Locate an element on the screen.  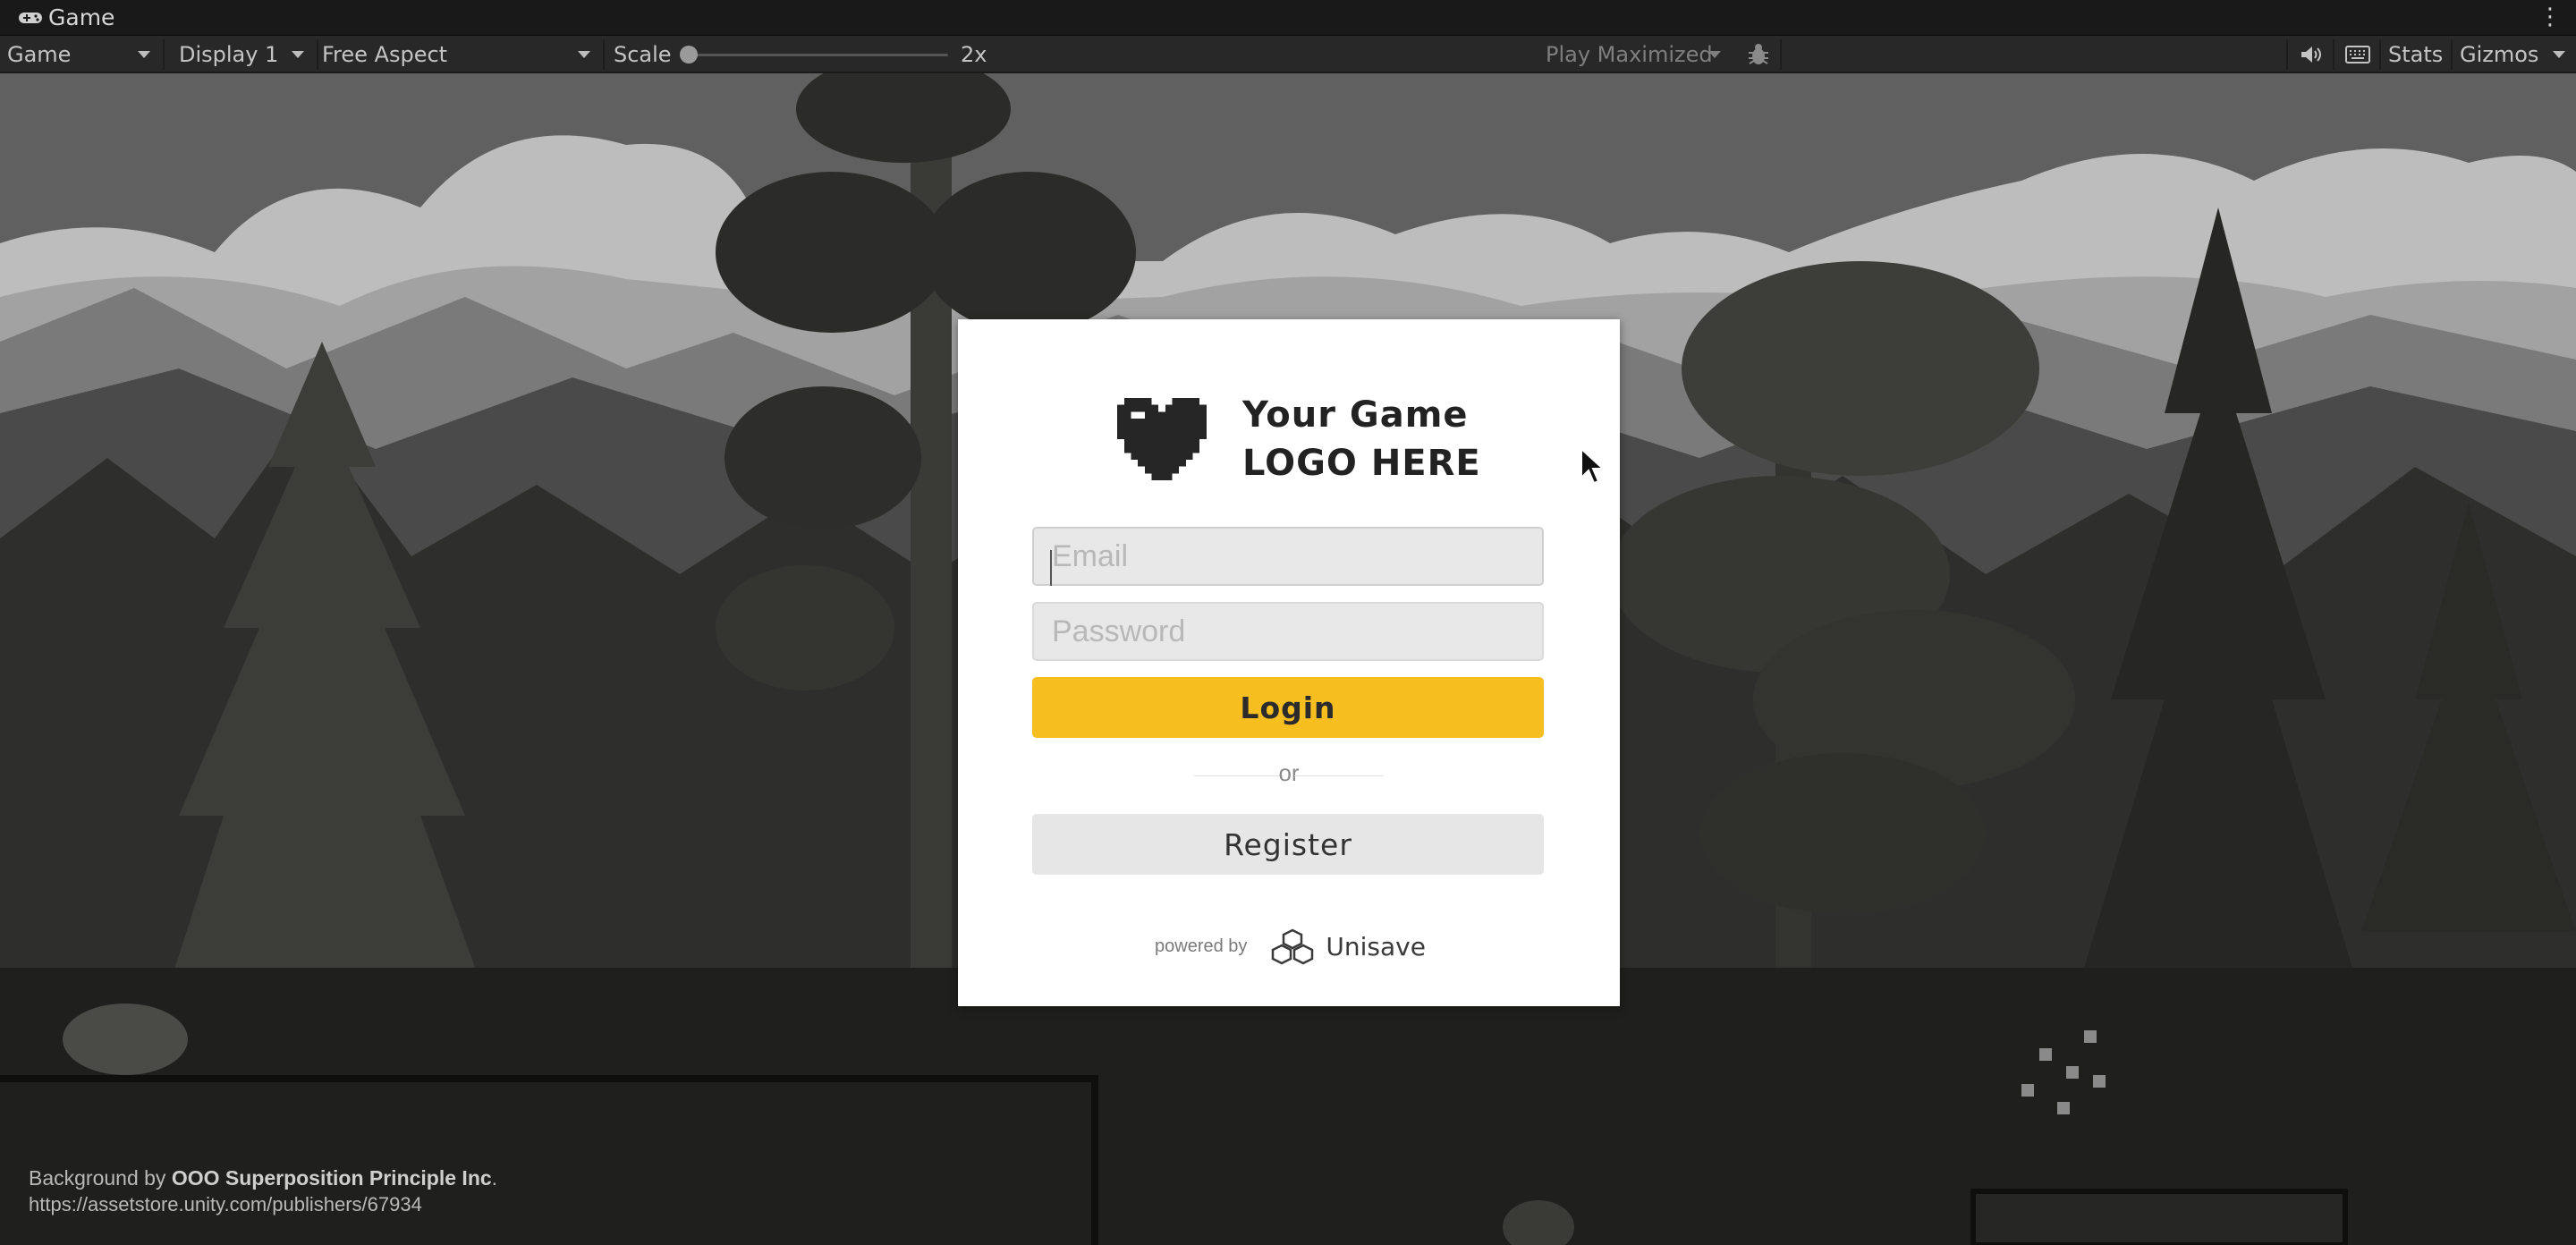
gizmos-toggle: Gizmos is located at coordinates (2514, 54).